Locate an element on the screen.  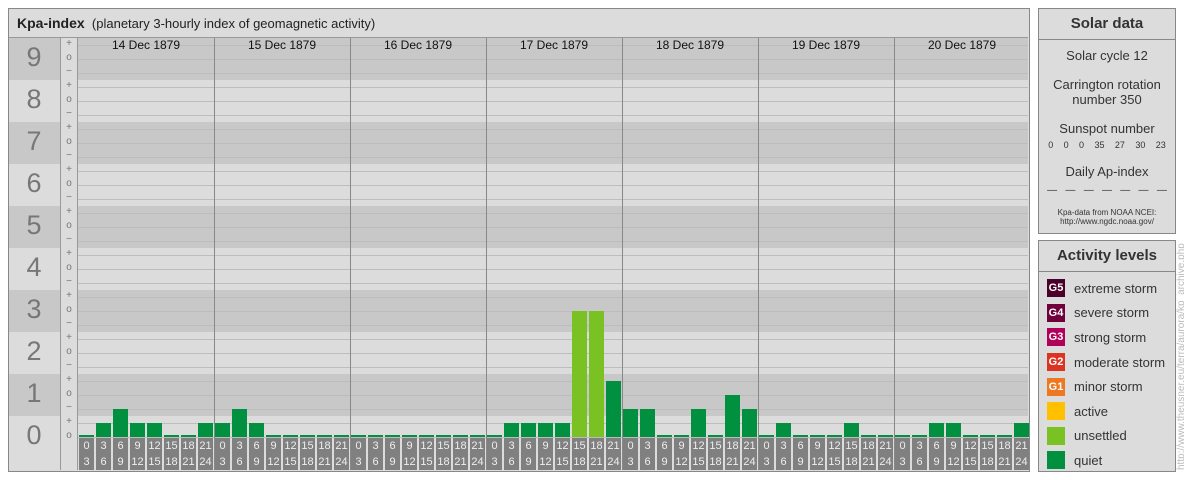
day-label: 17 Dec 1879 is located at coordinates (554, 45).